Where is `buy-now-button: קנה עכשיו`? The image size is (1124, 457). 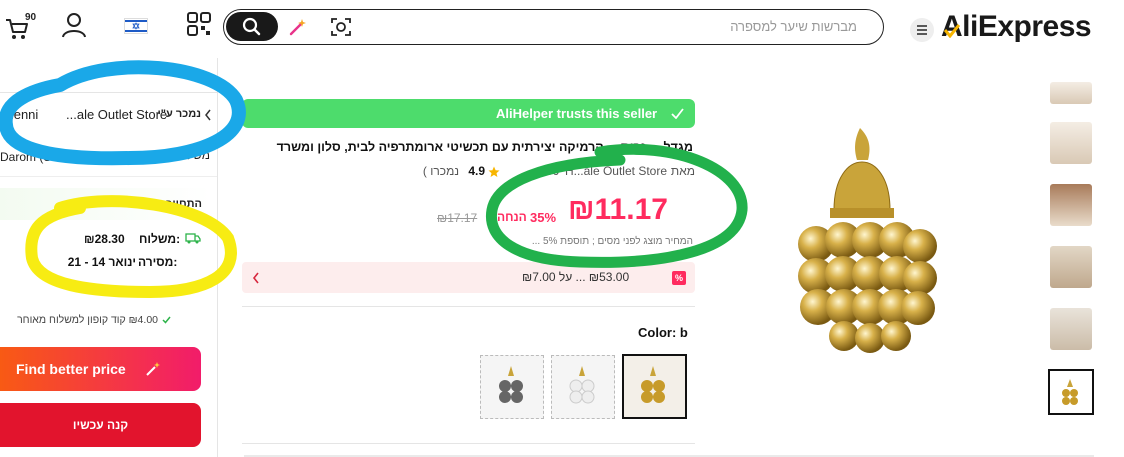 buy-now-button: קנה עכשיו is located at coordinates (100, 425).